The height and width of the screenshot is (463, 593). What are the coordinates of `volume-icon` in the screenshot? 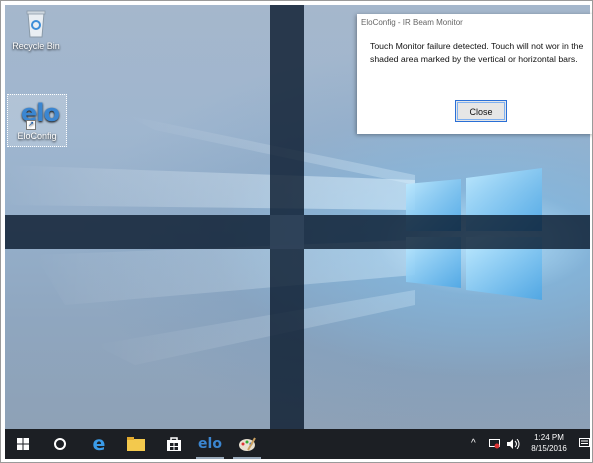 It's located at (514, 444).